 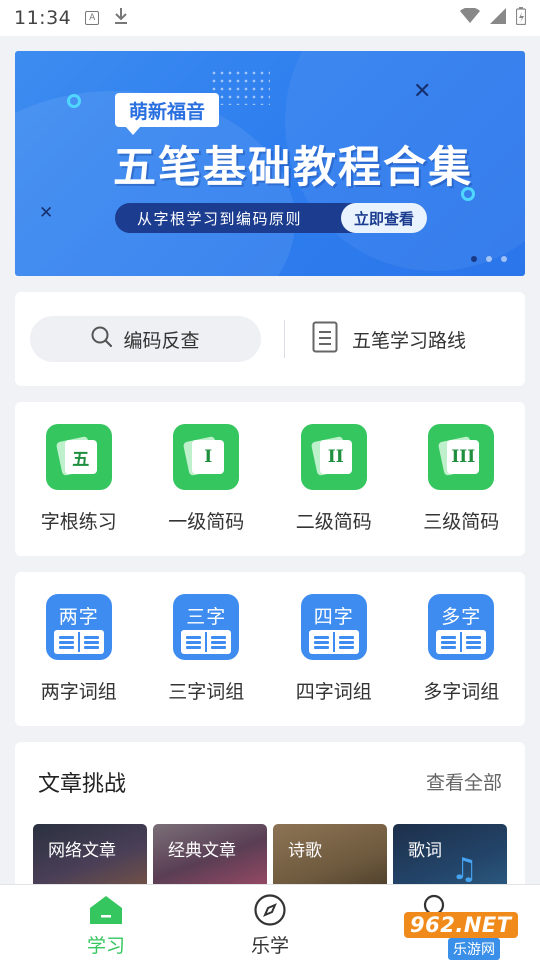 I want to click on tab-label: 学习, so click(x=105, y=946).